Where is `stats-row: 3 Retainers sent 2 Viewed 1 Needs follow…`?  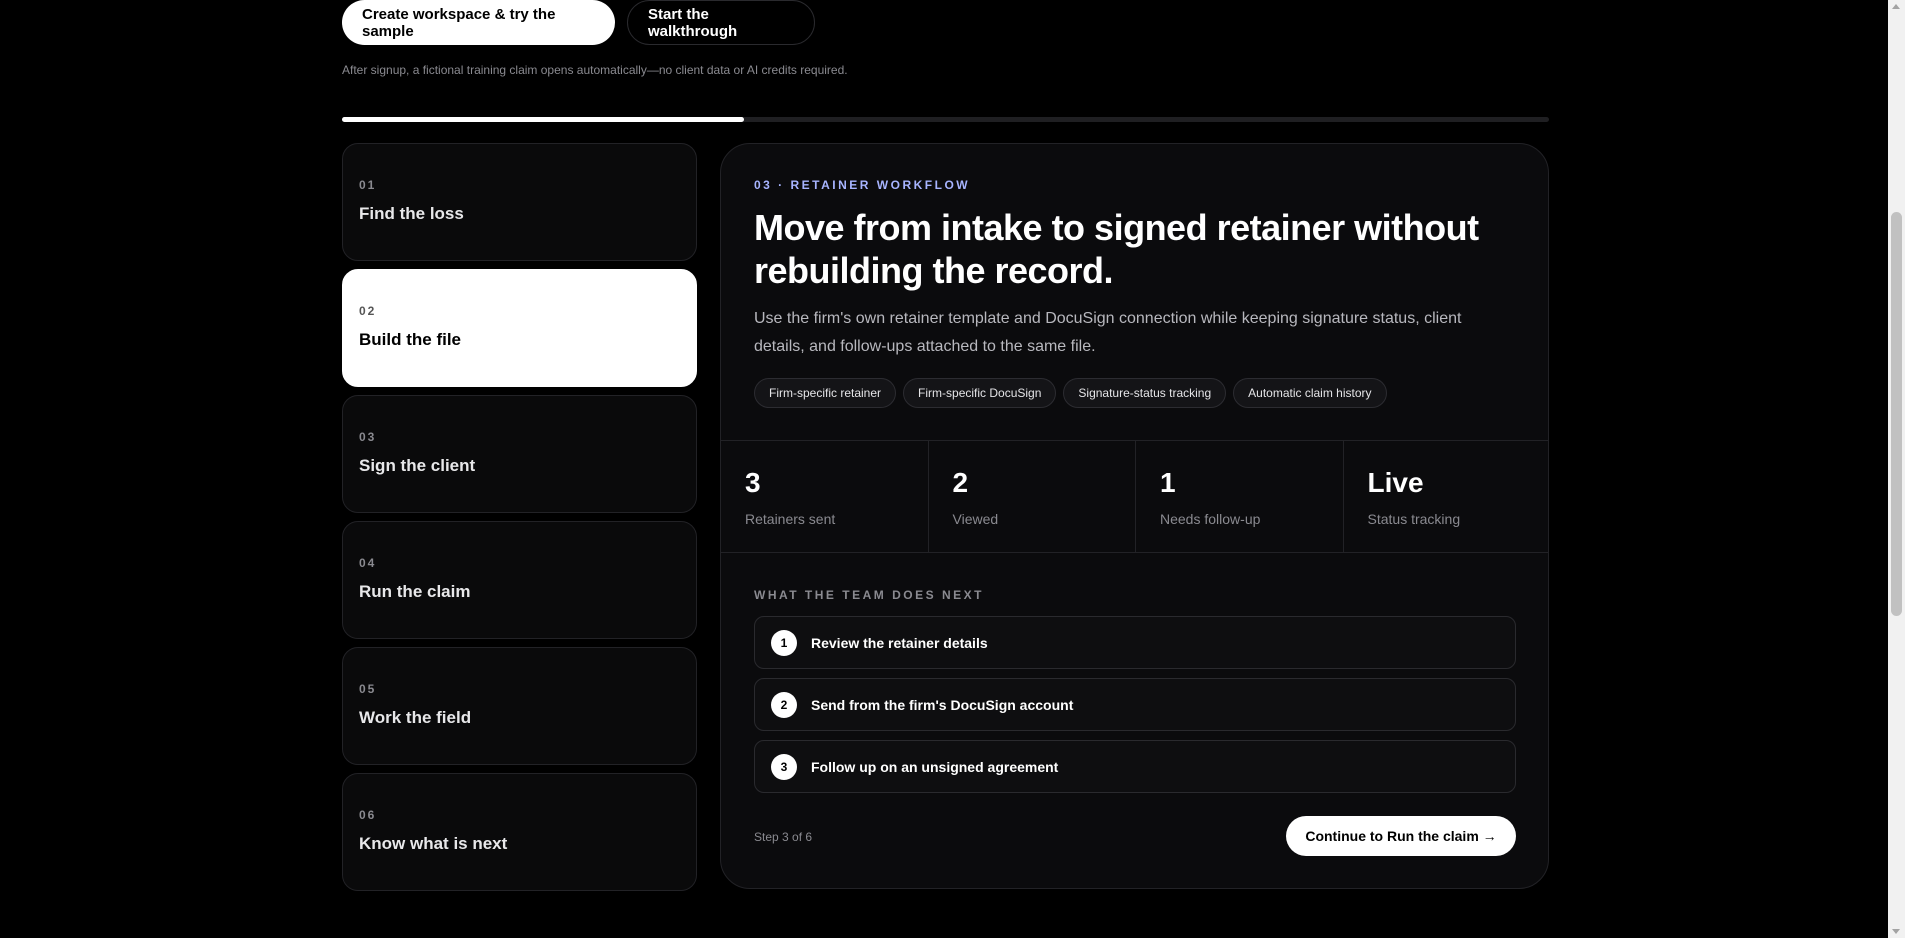
stats-row: 3 Retainers sent 2 Viewed 1 Needs follow… is located at coordinates (1135, 496).